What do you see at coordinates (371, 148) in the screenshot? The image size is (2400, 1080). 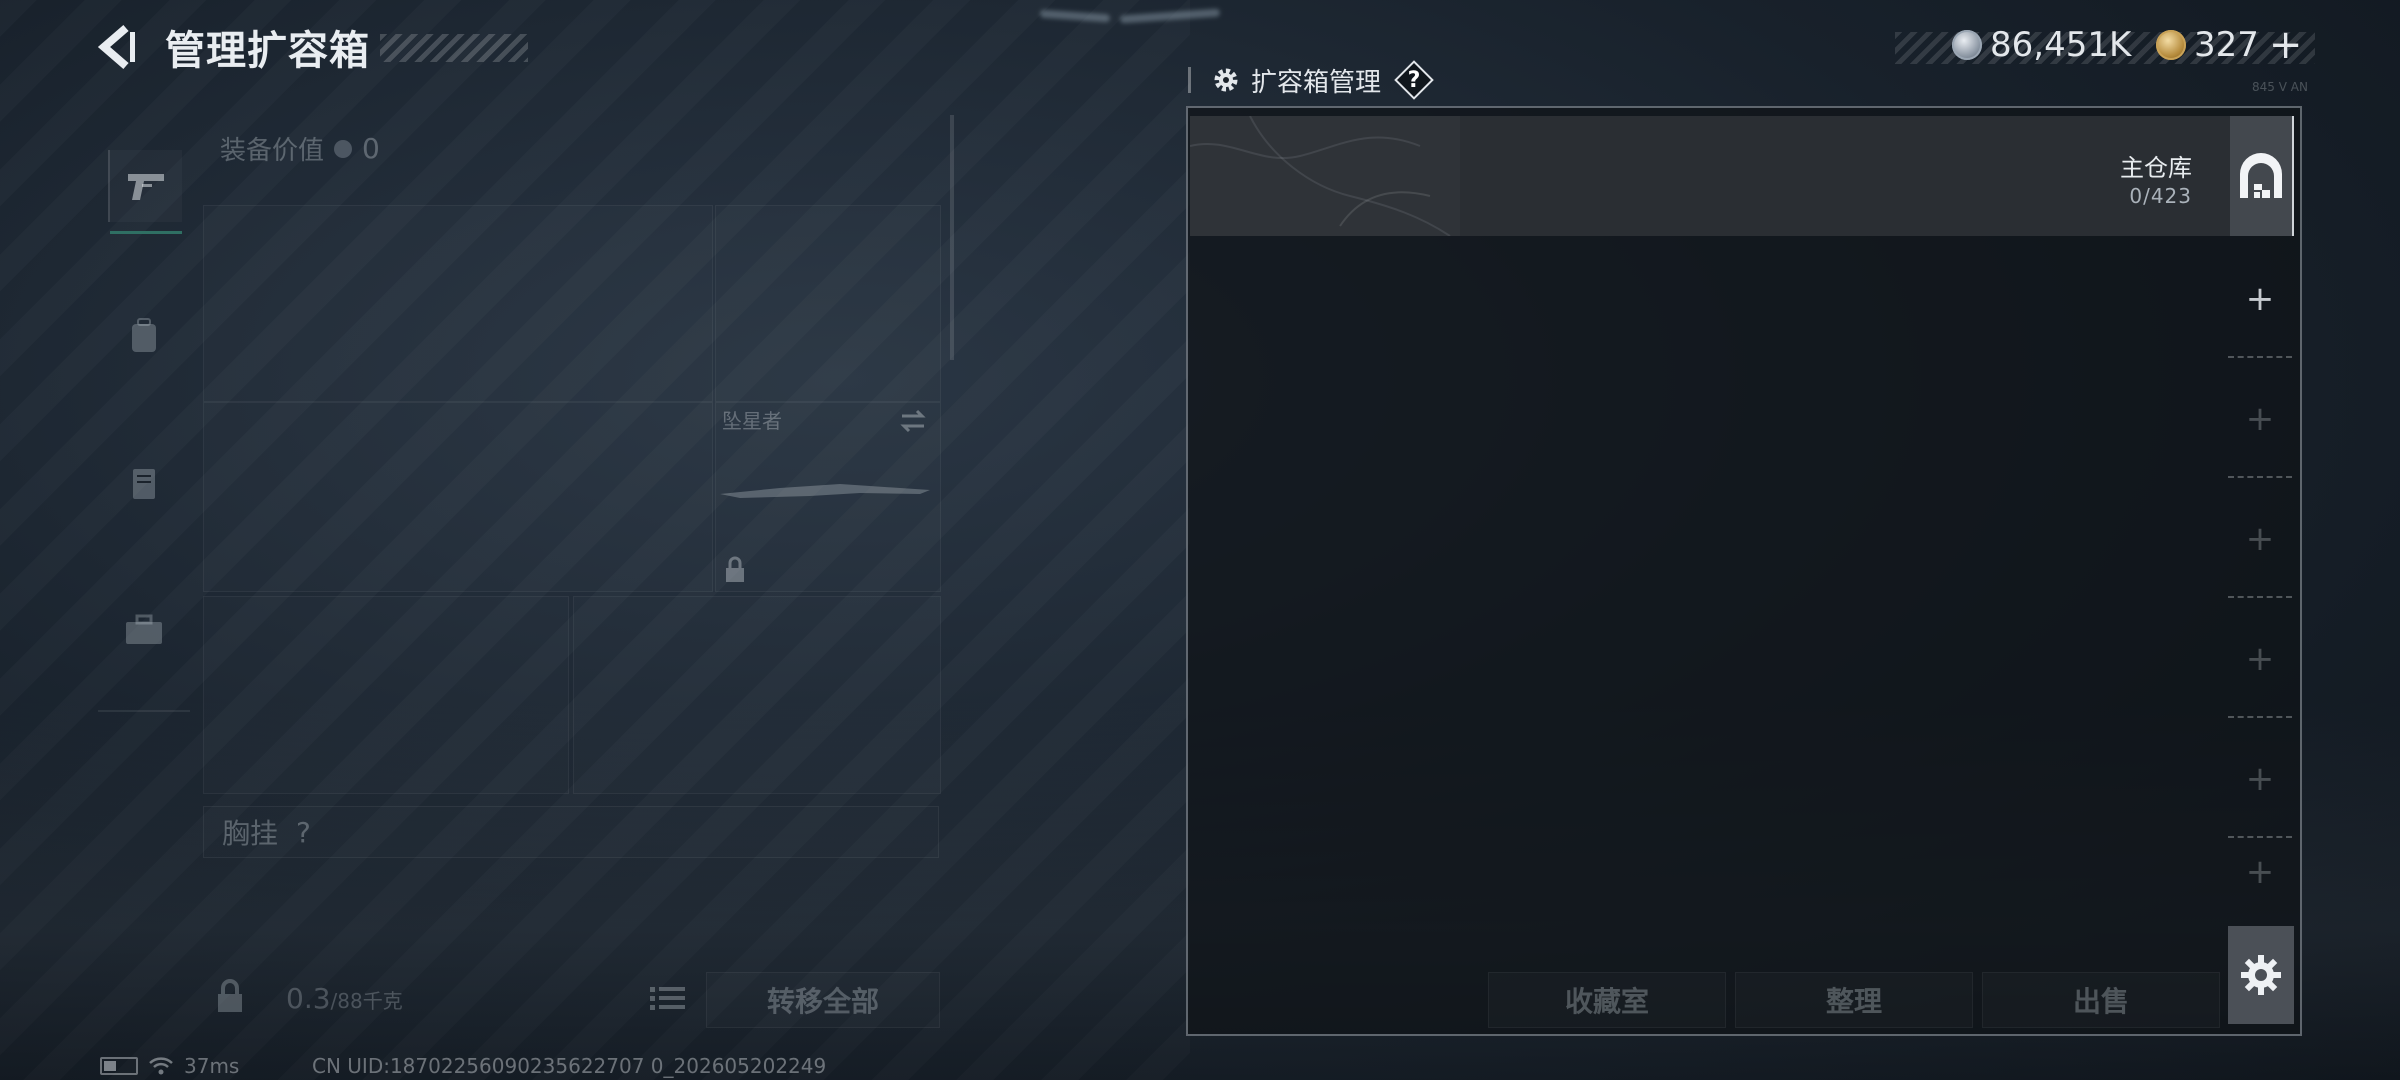 I see `equipment-value-amount: 0` at bounding box center [371, 148].